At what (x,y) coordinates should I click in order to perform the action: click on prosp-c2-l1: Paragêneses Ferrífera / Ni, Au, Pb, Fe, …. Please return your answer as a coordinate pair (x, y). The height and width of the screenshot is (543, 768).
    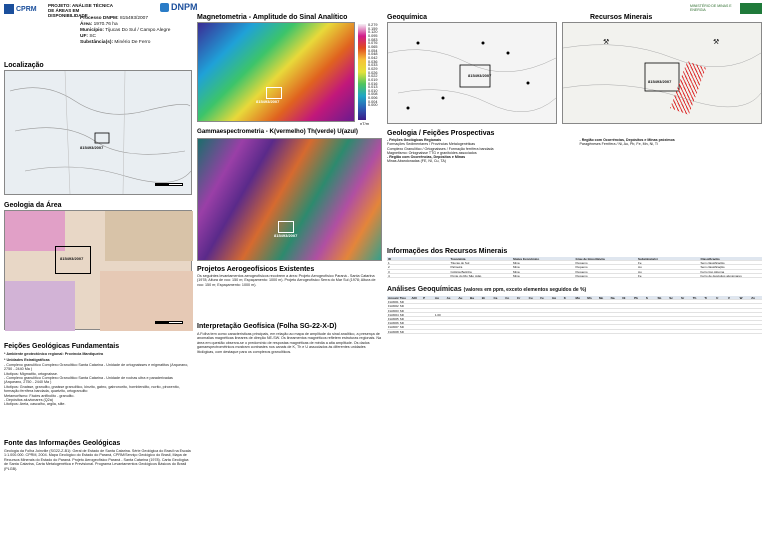
    Looking at the image, I should click on (618, 144).